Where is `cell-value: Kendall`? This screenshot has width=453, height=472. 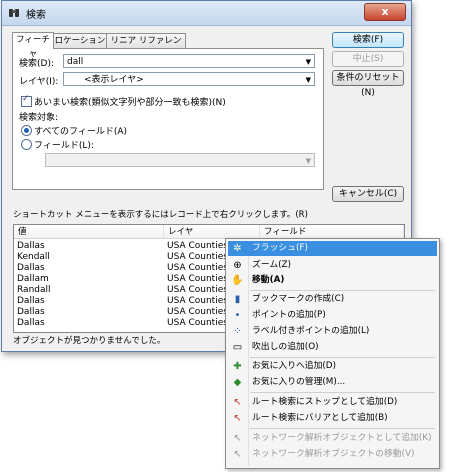
cell-value: Kendall is located at coordinates (33, 257).